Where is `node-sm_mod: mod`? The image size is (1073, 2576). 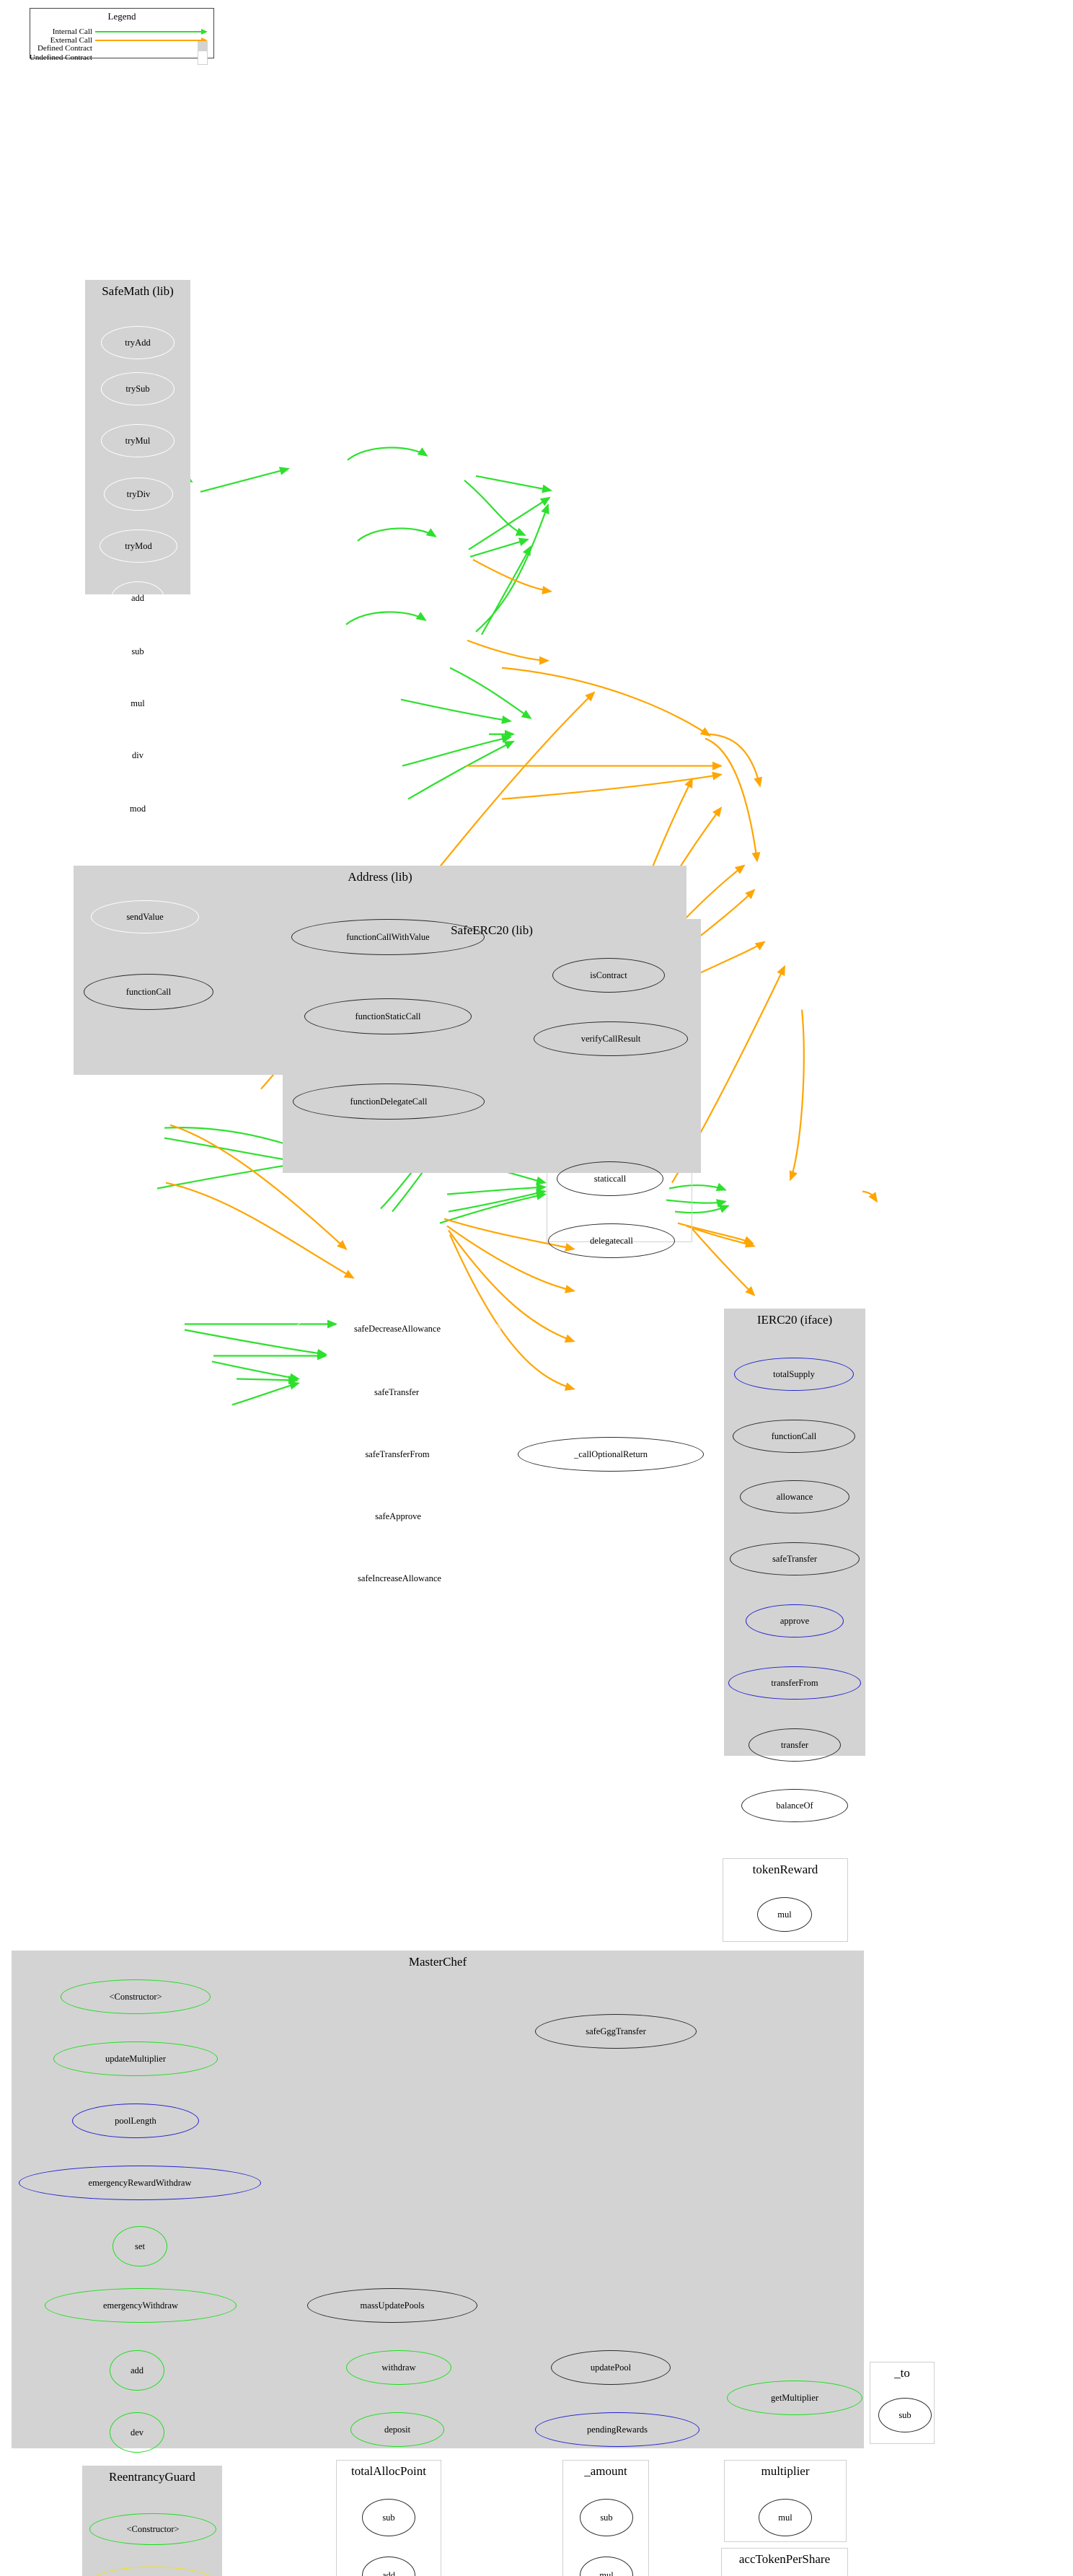
node-sm_mod: mod is located at coordinates (137, 808).